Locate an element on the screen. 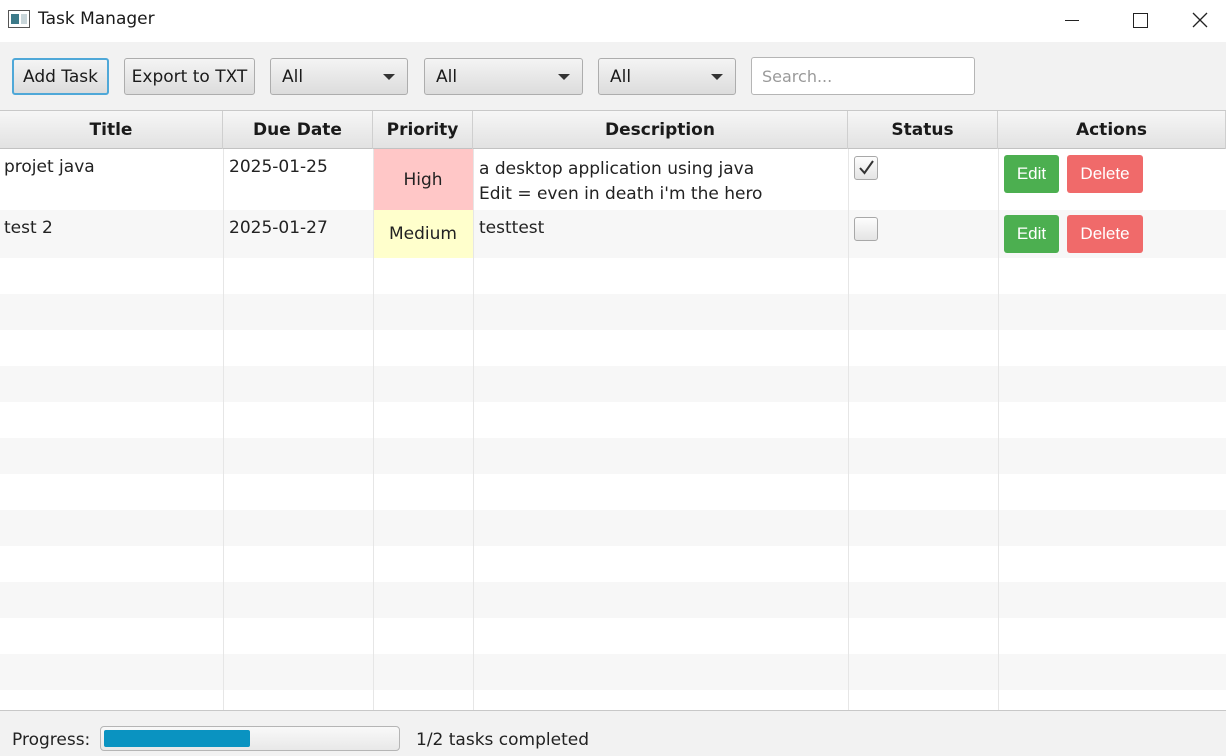 This screenshot has width=1226, height=756. filter-dropdown-1-value: All is located at coordinates (293, 77).